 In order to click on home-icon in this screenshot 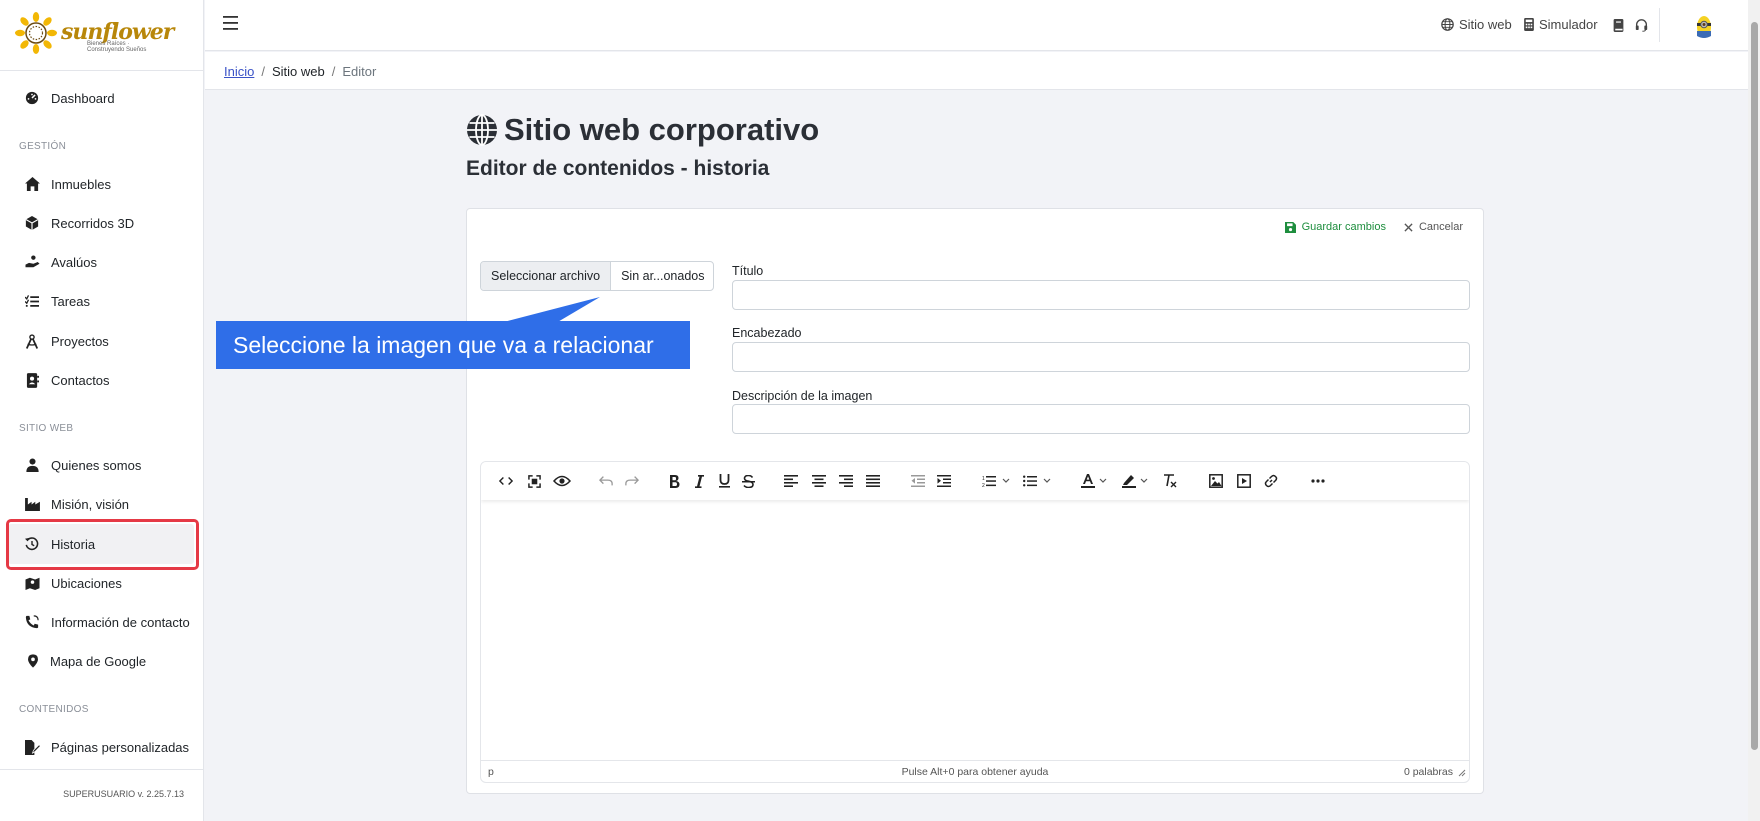, I will do `click(32, 184)`.